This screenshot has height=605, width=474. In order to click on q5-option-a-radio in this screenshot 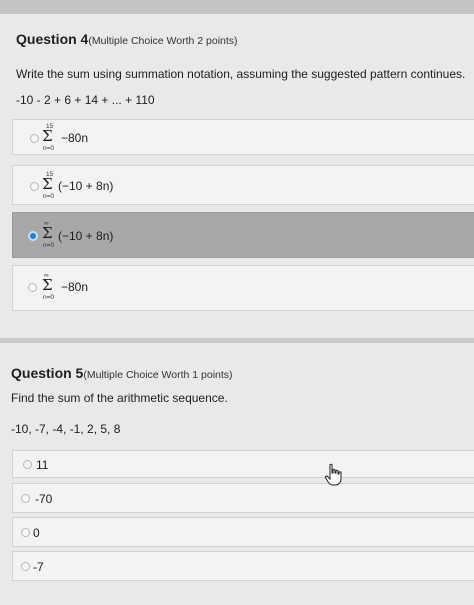, I will do `click(27, 464)`.